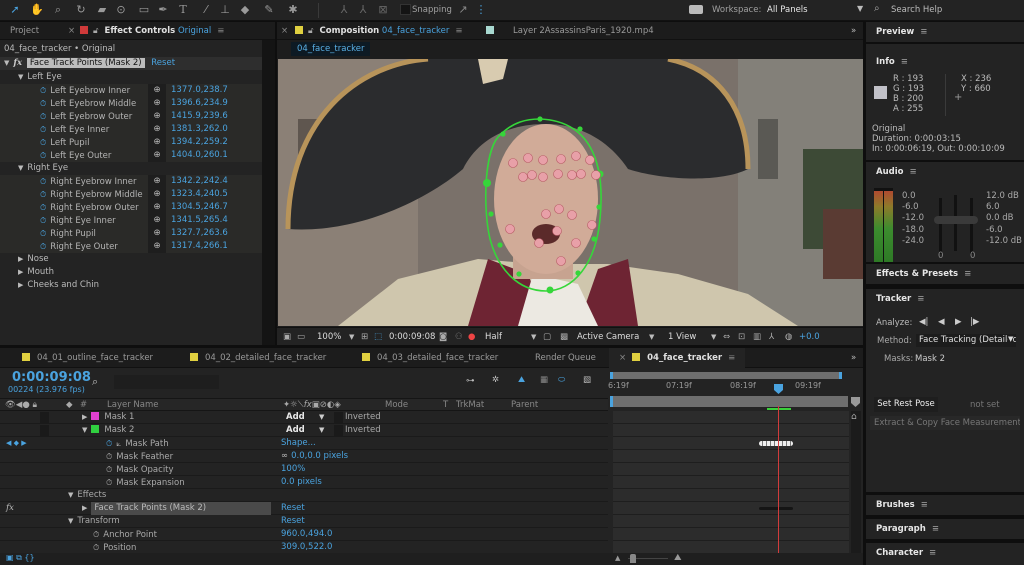 This screenshot has width=1024, height=565. Describe the element at coordinates (199, 233) in the screenshot. I see `property-value: 1327.7,263.6` at that location.